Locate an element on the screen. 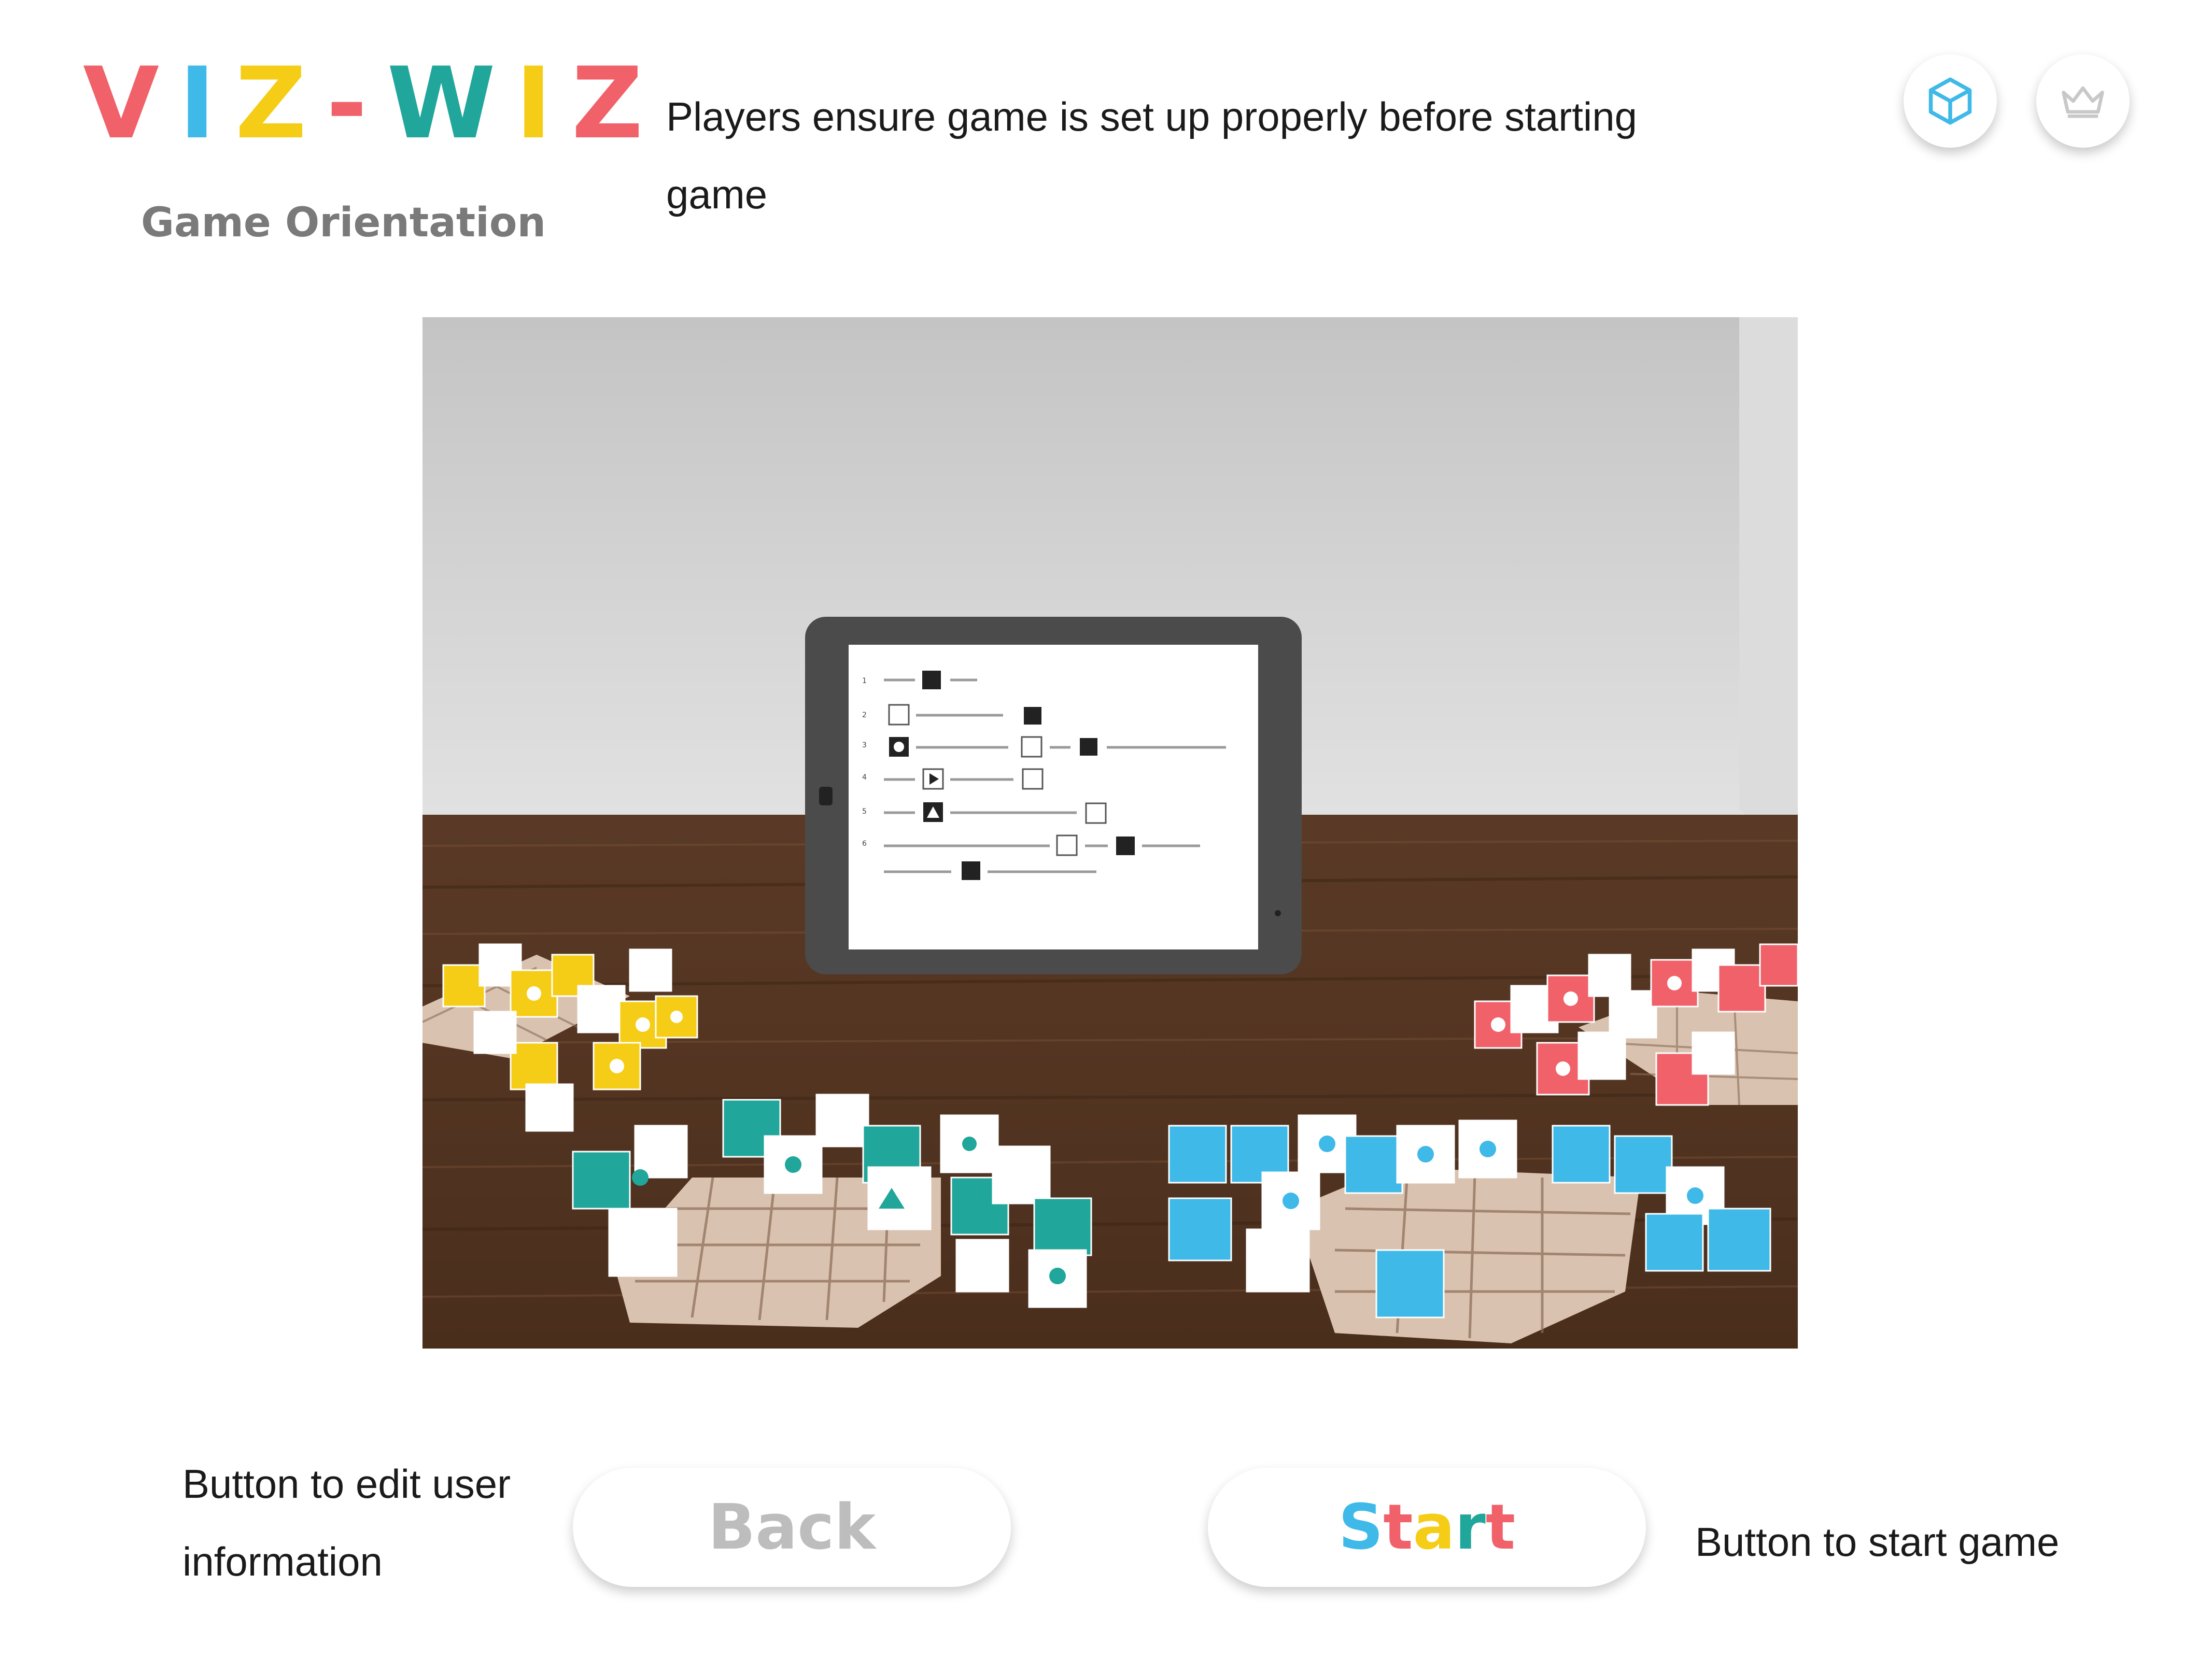  crown-button is located at coordinates (2083, 101).